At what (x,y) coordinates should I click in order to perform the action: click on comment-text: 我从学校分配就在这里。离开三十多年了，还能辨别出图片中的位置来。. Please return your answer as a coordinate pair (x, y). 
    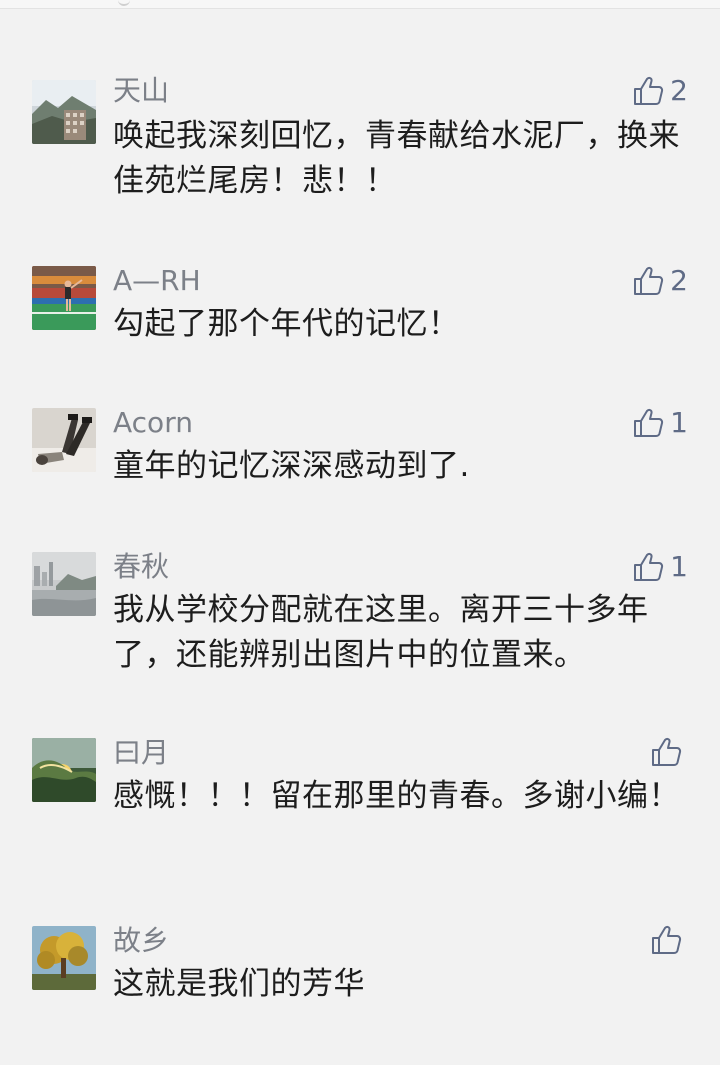
    Looking at the image, I should click on (381, 632).